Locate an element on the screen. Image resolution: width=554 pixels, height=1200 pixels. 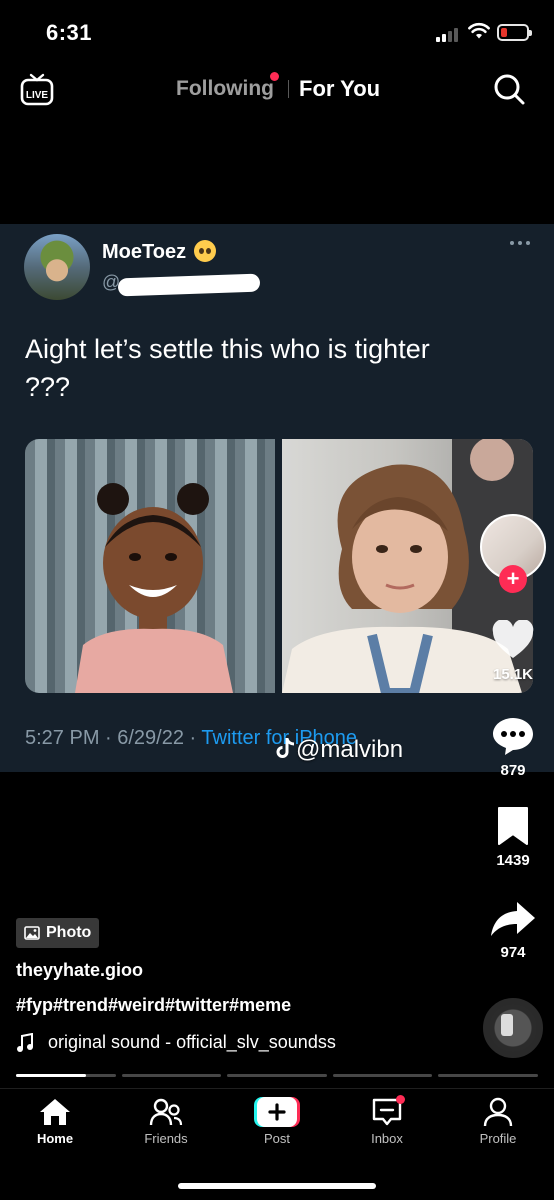
child-portrait-left is located at coordinates (154, 588).